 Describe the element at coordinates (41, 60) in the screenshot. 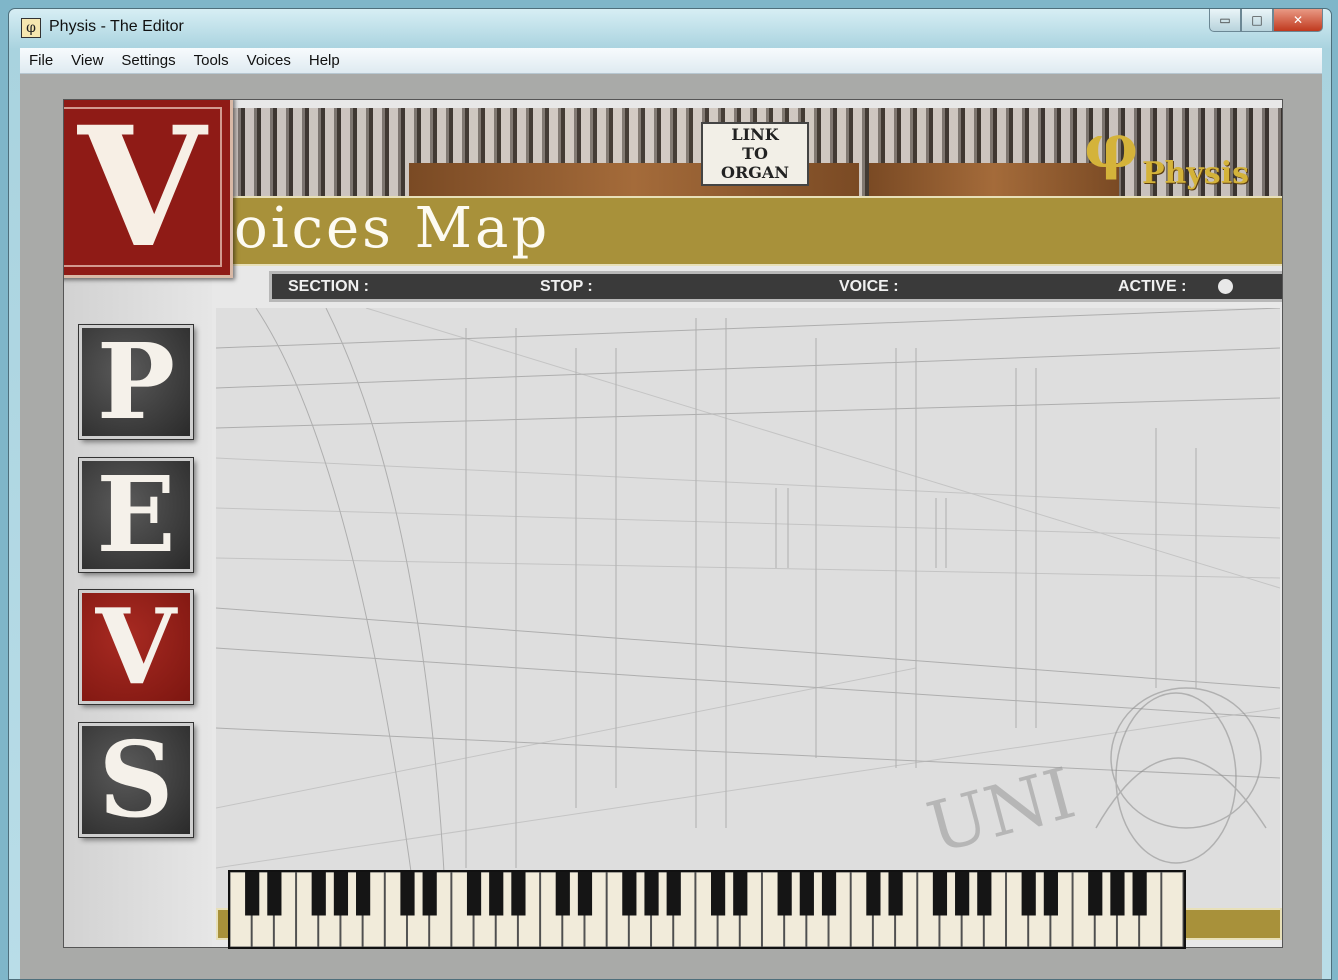

I see `menu-file: File` at that location.